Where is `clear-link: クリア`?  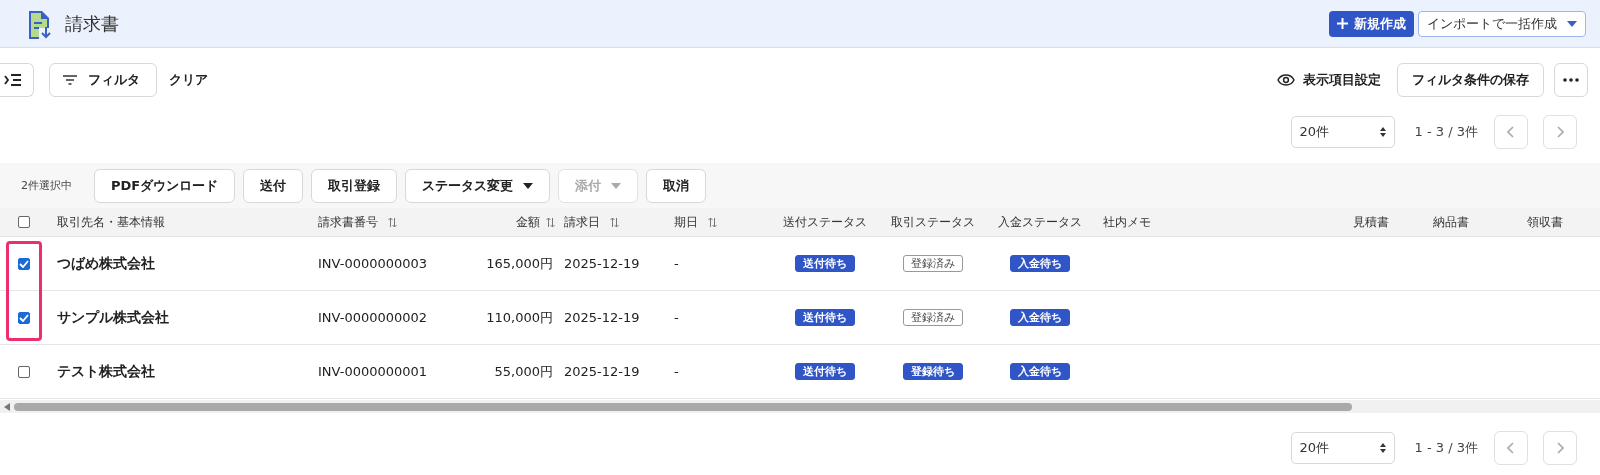
clear-link: クリア is located at coordinates (188, 80).